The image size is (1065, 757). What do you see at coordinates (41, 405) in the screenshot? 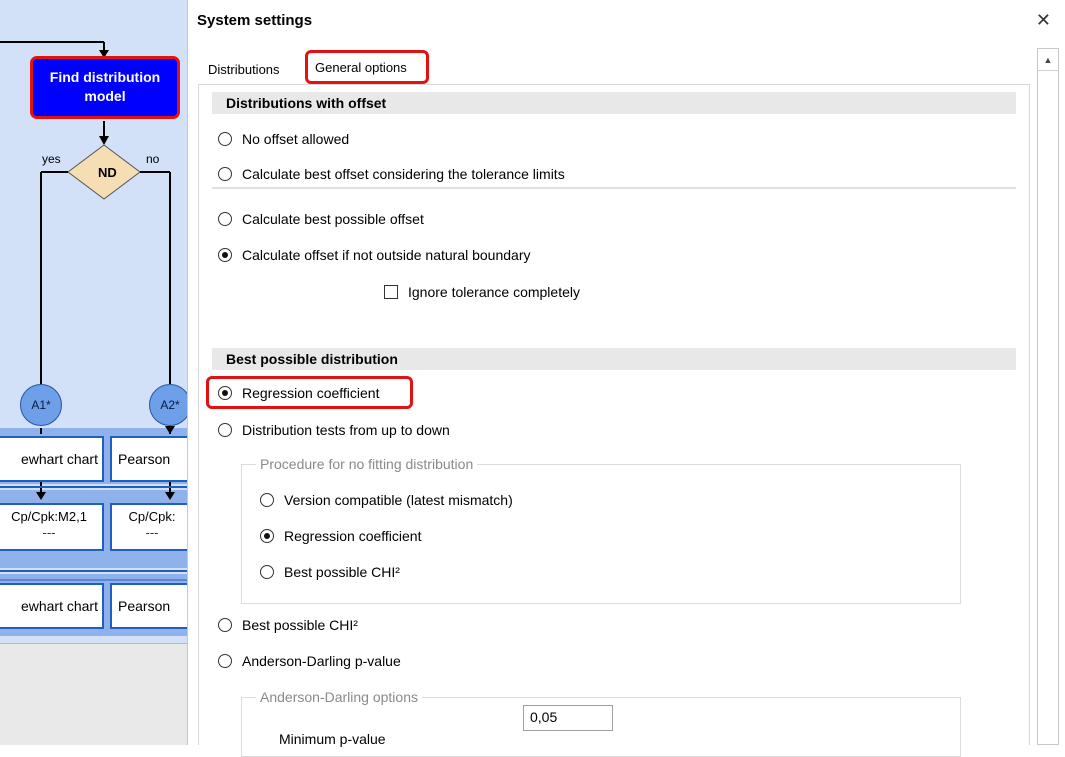
I see `connector-a1: A1*` at bounding box center [41, 405].